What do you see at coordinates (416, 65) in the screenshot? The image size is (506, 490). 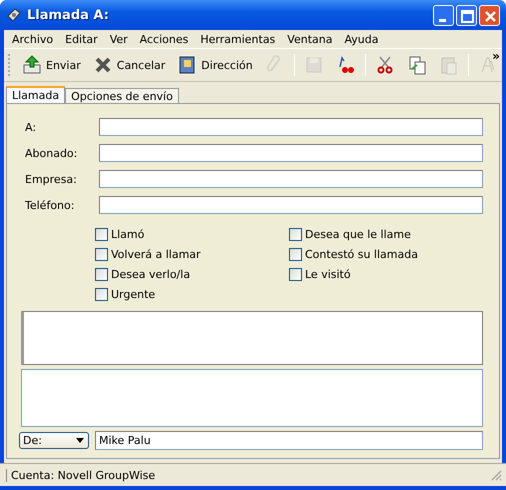 I see `copy-icon` at bounding box center [416, 65].